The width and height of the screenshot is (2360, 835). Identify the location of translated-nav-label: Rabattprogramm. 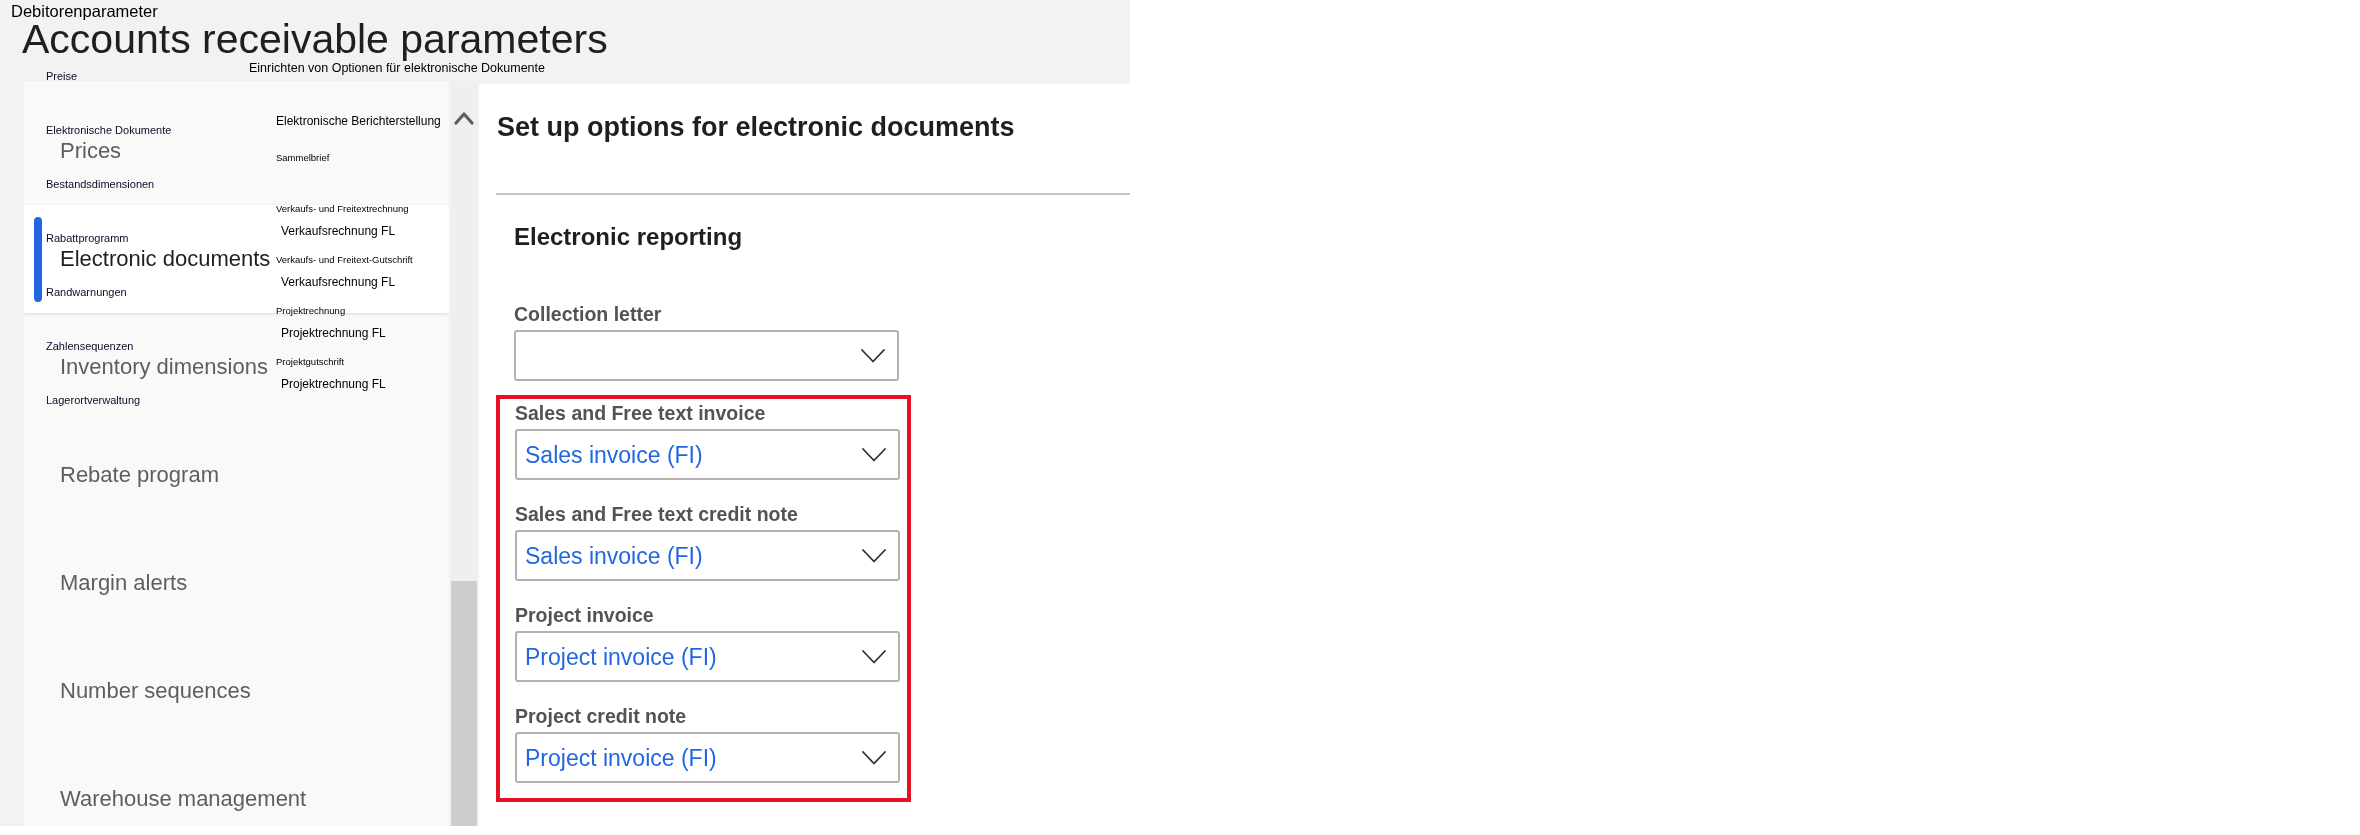
(87, 238).